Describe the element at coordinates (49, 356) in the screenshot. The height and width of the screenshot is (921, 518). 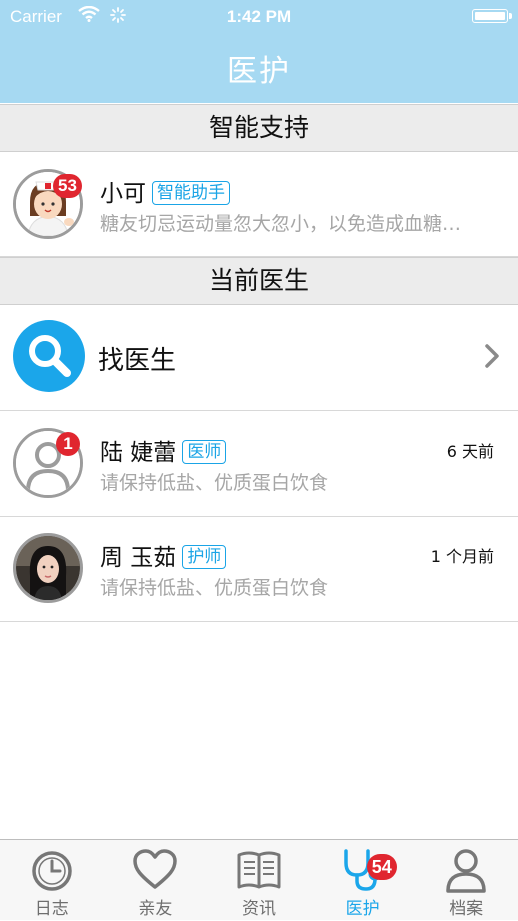
I see `search-icon` at that location.